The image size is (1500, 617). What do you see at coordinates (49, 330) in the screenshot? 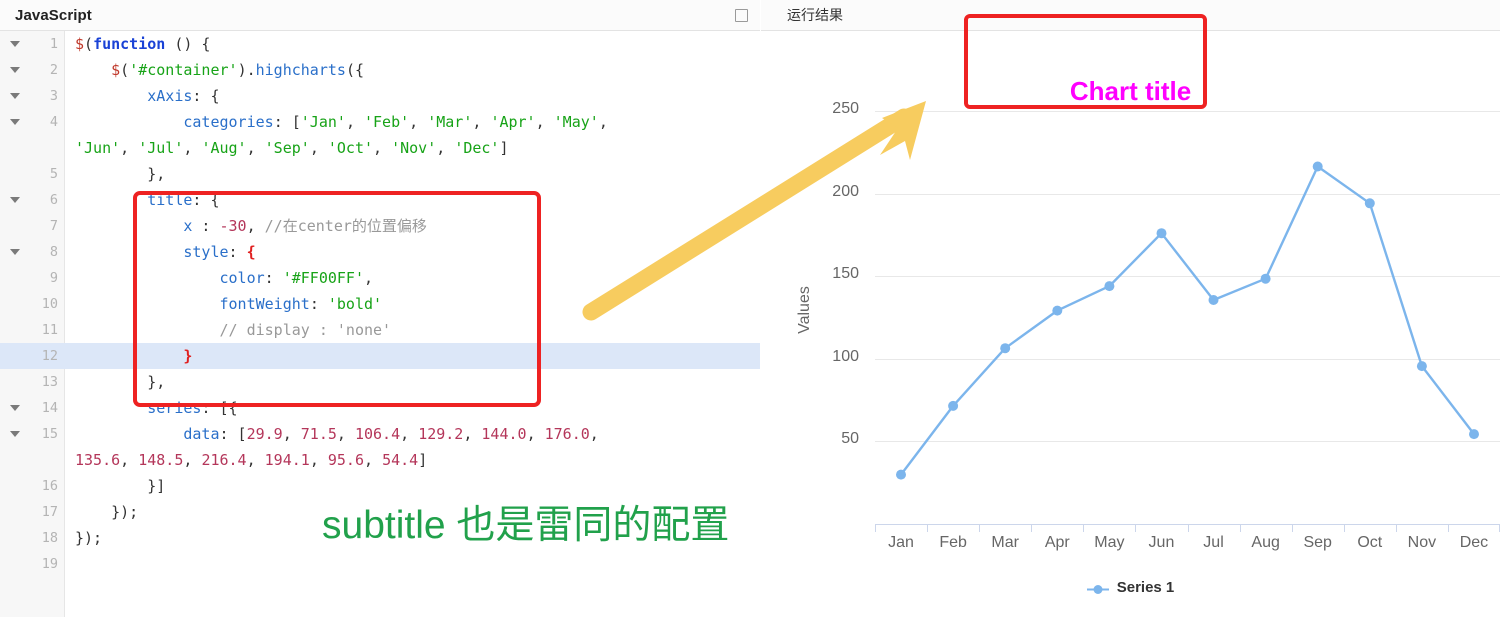
I see `line-number: 11` at bounding box center [49, 330].